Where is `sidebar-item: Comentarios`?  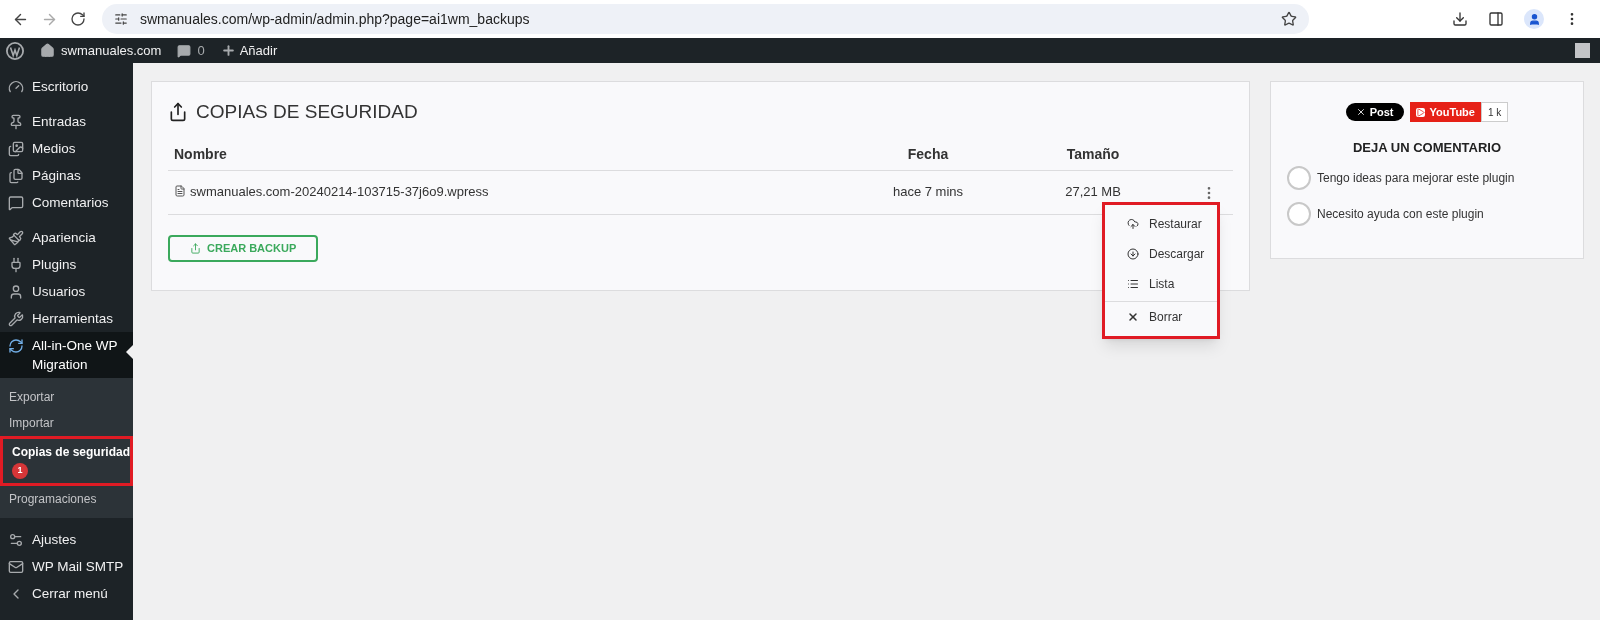 sidebar-item: Comentarios is located at coordinates (66, 202).